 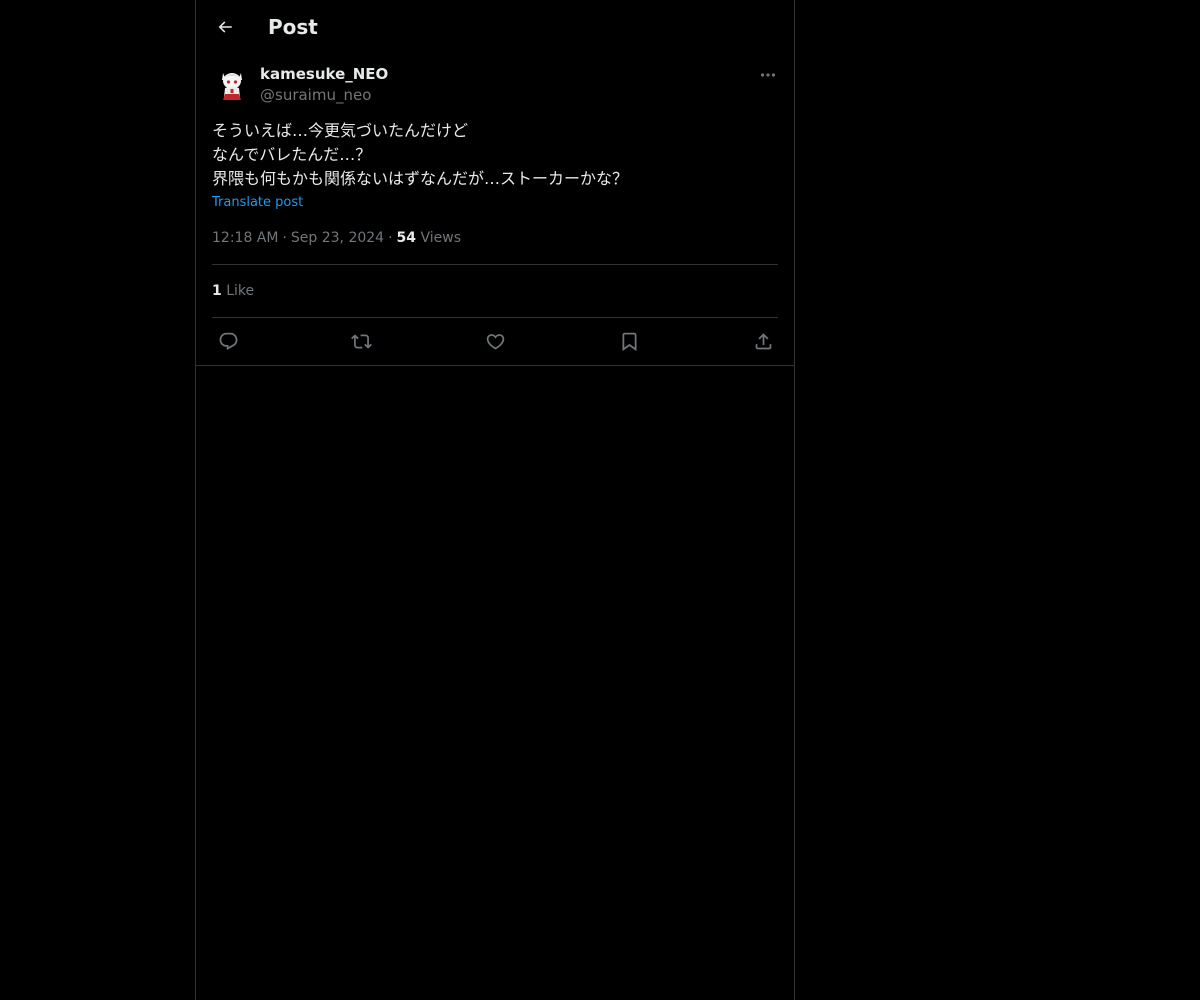 I want to click on repost-icon, so click(x=361, y=341).